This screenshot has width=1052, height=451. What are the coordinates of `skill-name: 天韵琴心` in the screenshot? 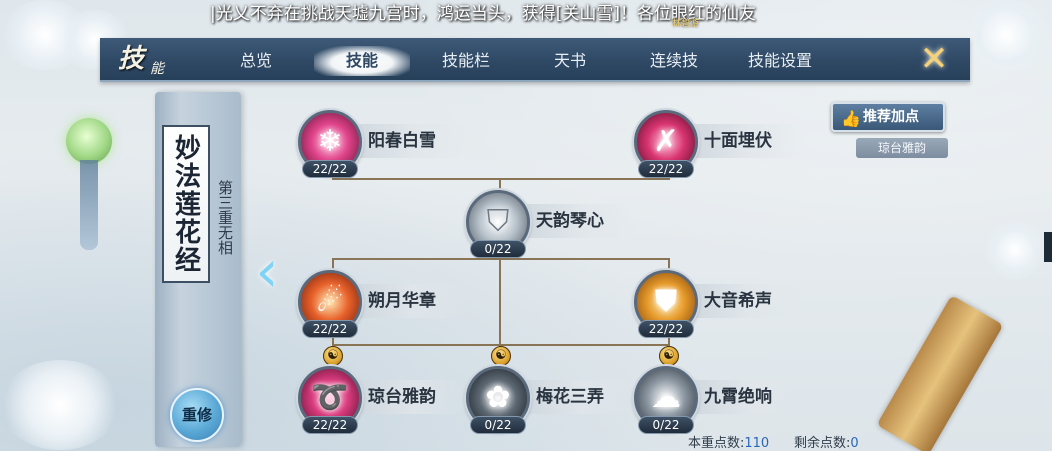 It's located at (570, 221).